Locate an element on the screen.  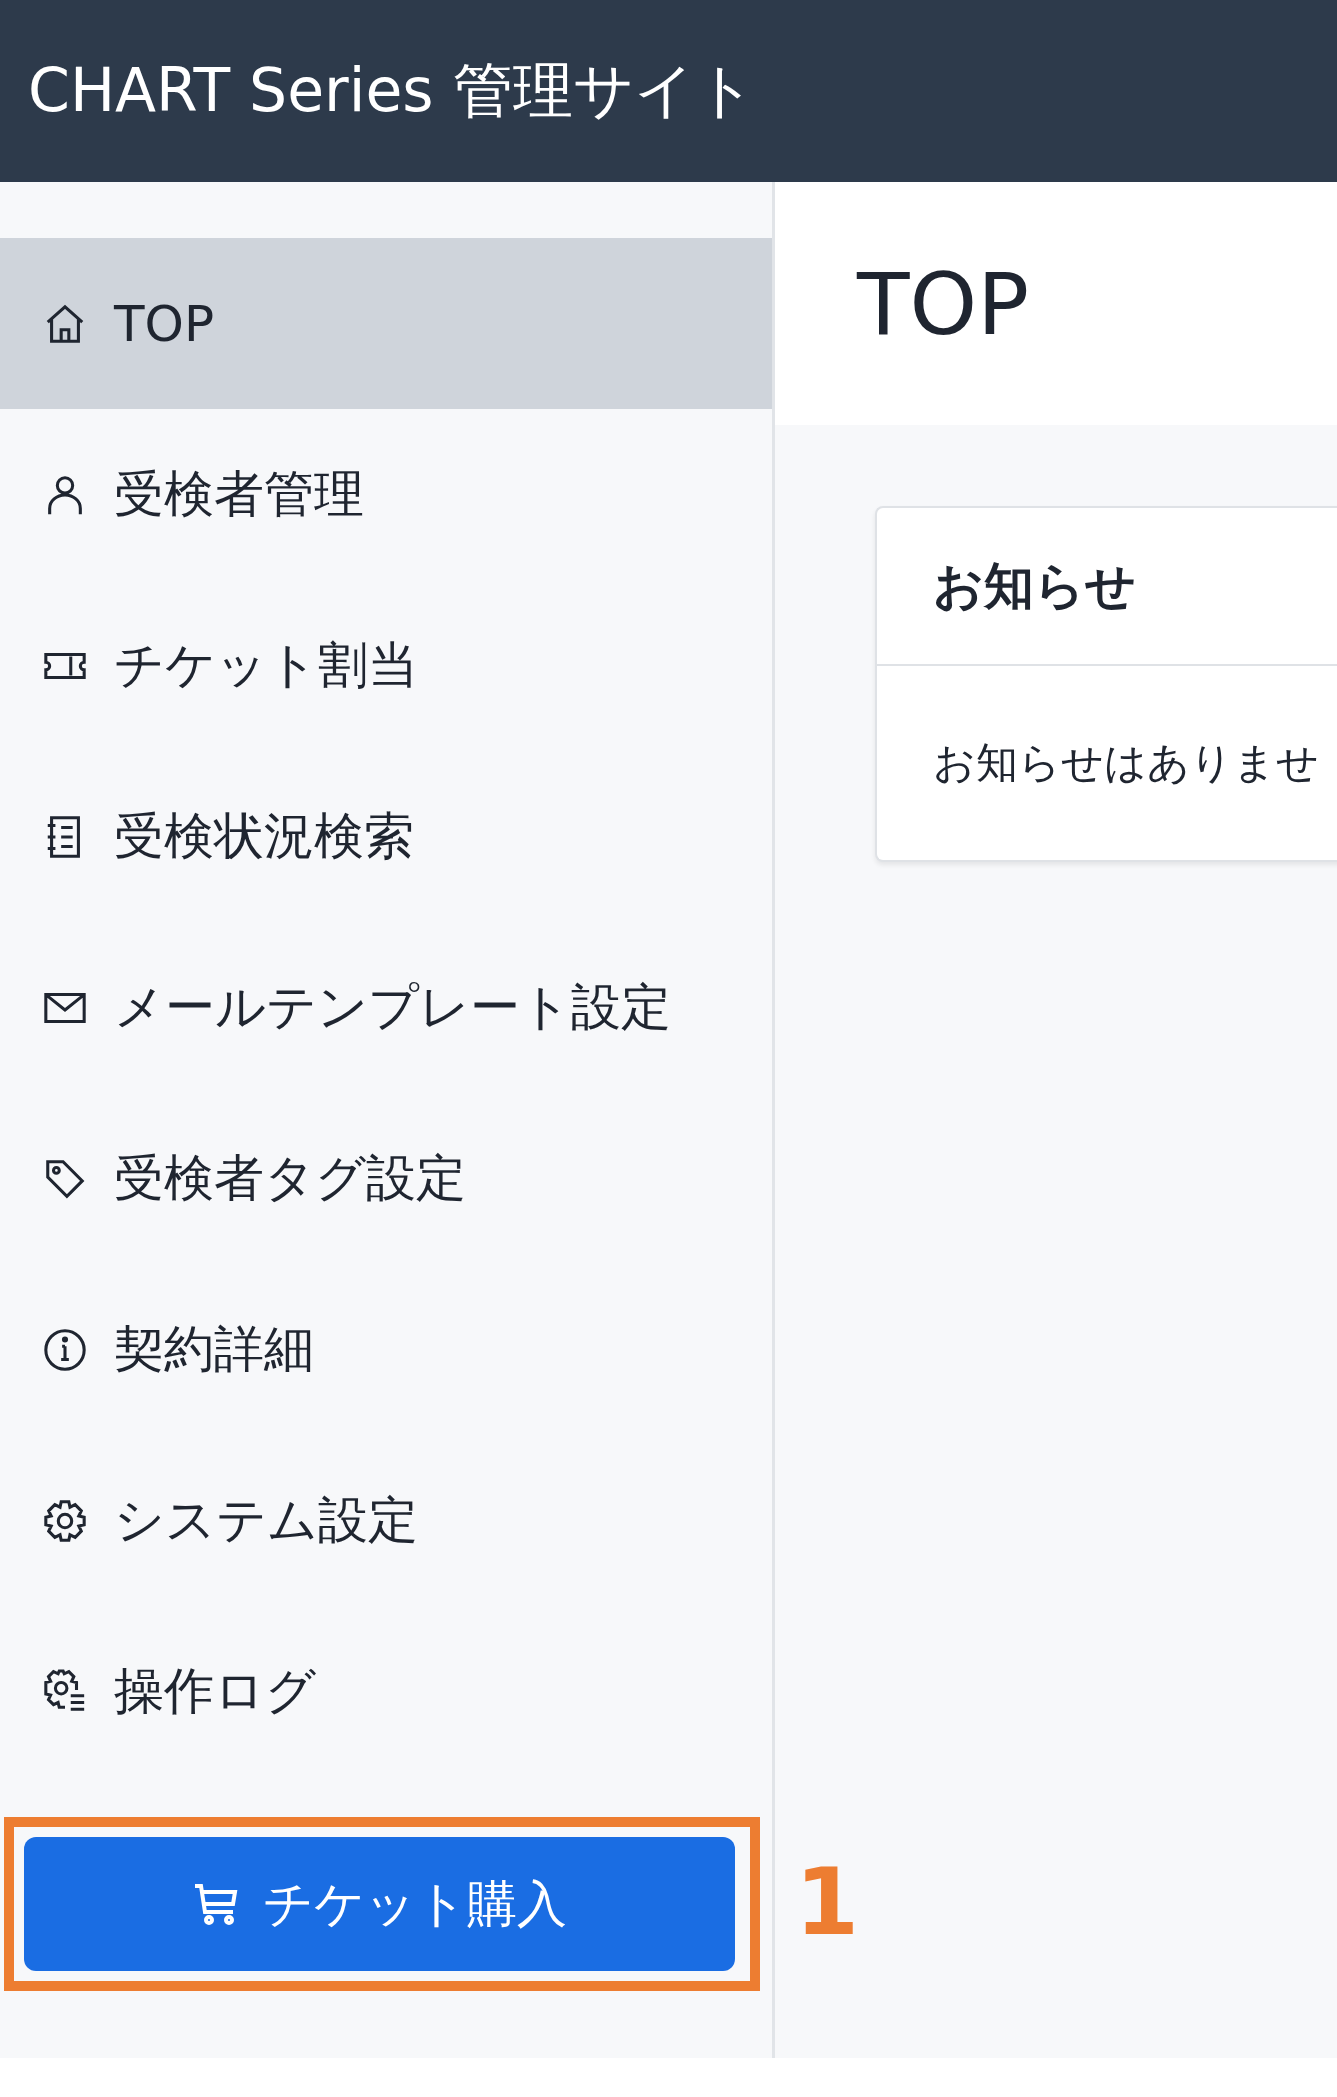
sidebar-item: 契約詳細 is located at coordinates (386, 1349).